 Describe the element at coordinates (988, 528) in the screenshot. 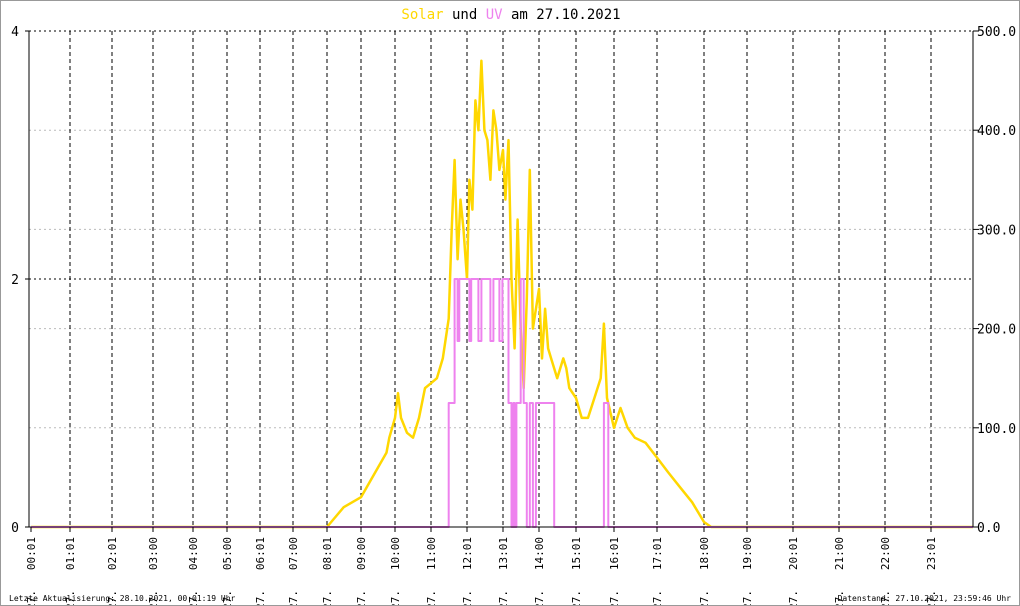

I see `right-tick-label: 0.0` at that location.